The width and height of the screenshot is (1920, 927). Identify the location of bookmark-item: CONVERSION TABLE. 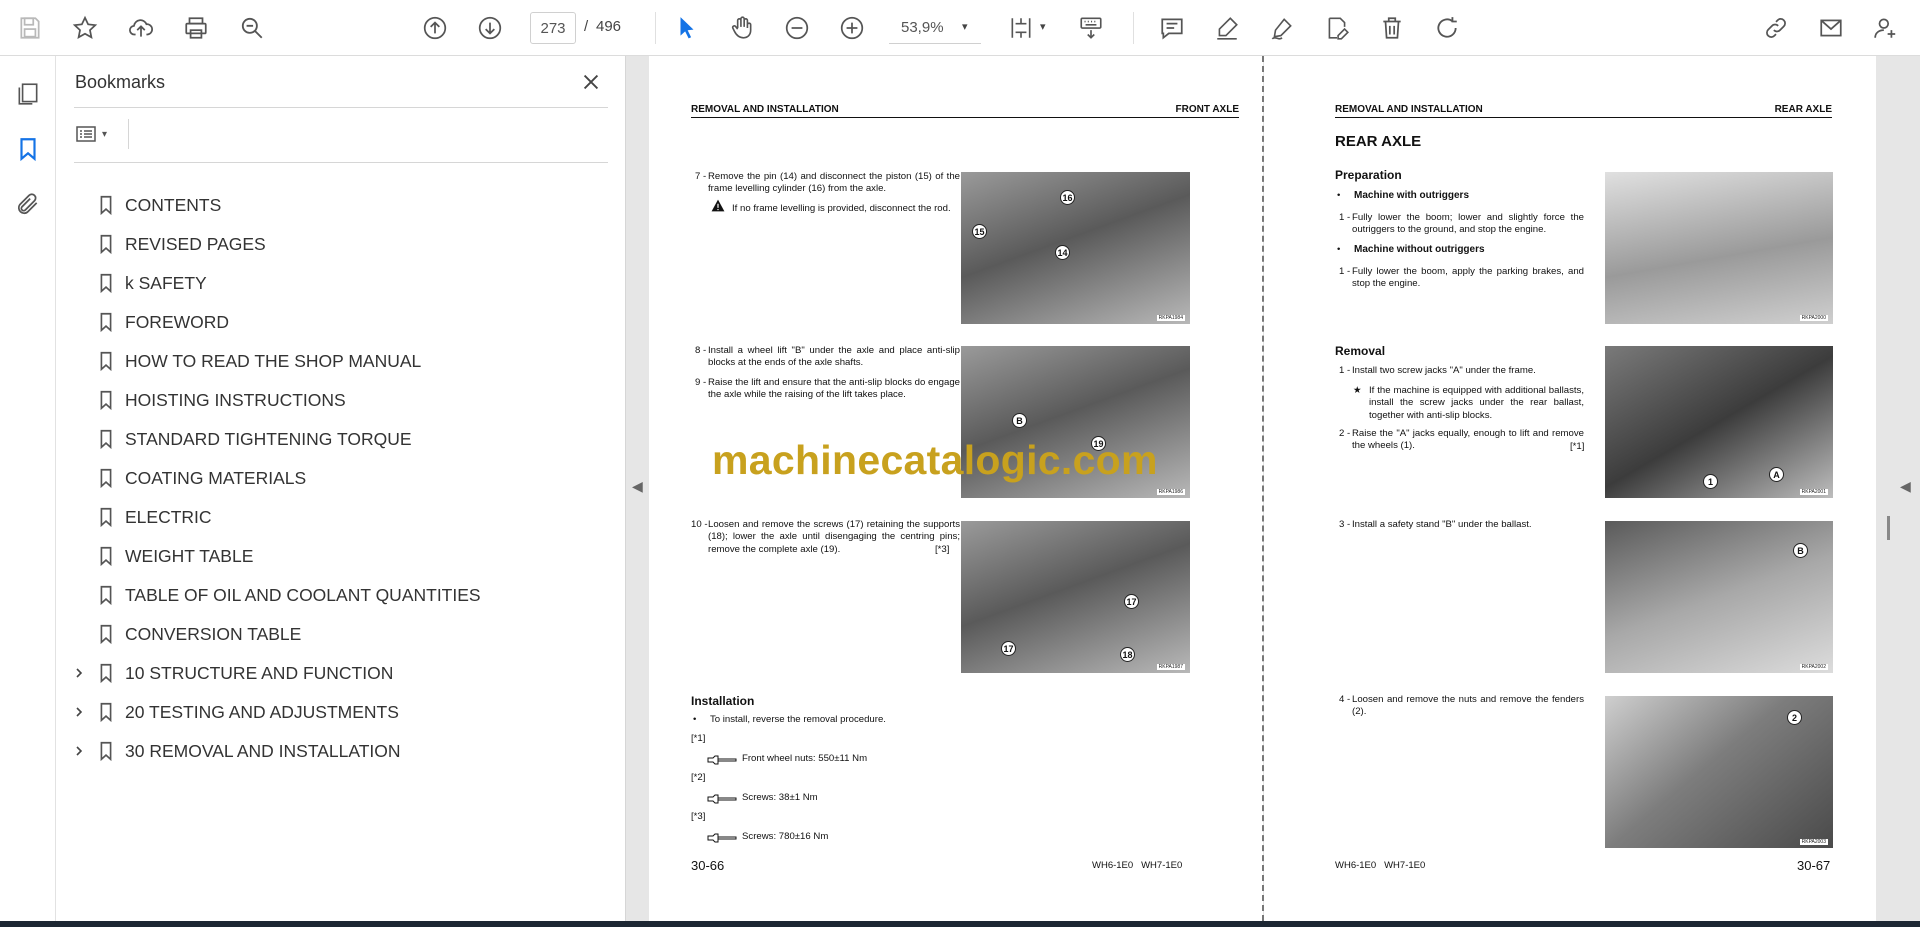
(336, 634).